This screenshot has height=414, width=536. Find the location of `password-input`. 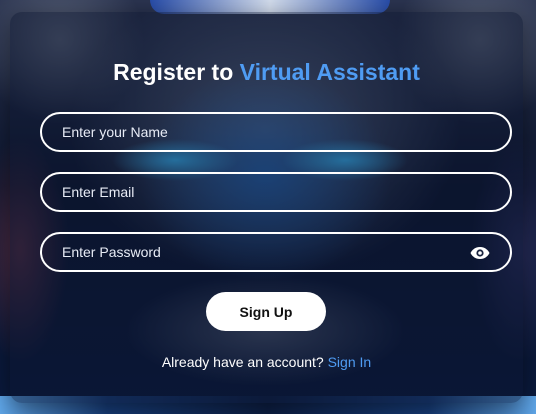

password-input is located at coordinates (276, 252).